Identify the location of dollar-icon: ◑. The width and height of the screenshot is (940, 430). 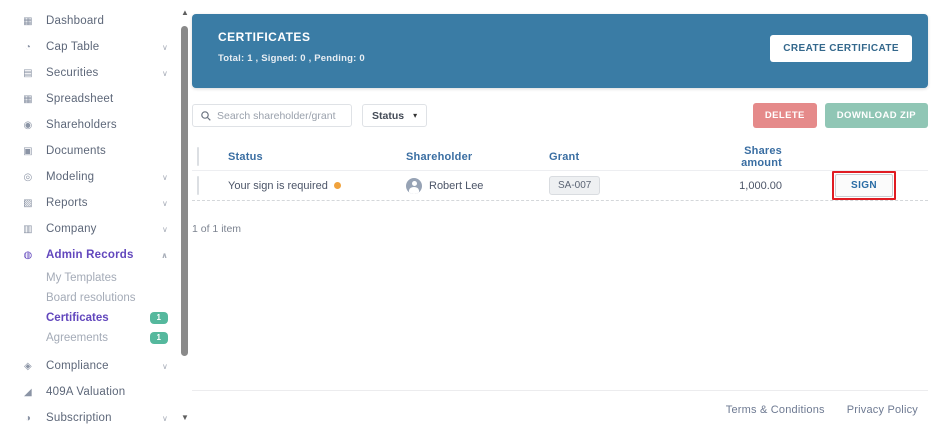
(28, 418).